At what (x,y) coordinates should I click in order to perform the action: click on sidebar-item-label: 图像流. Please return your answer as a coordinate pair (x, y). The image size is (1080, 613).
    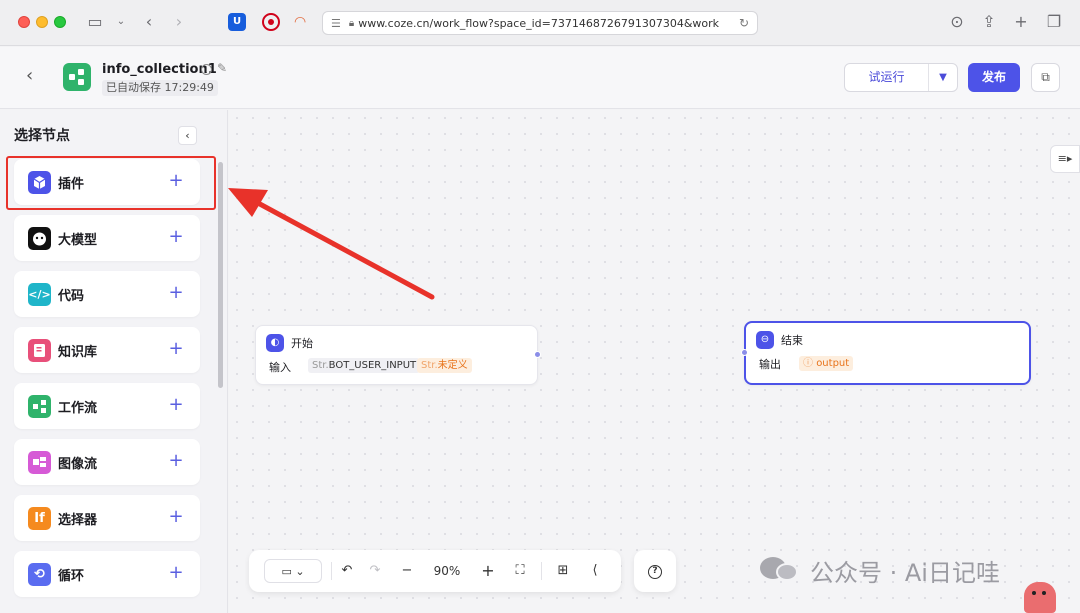
    Looking at the image, I should click on (78, 464).